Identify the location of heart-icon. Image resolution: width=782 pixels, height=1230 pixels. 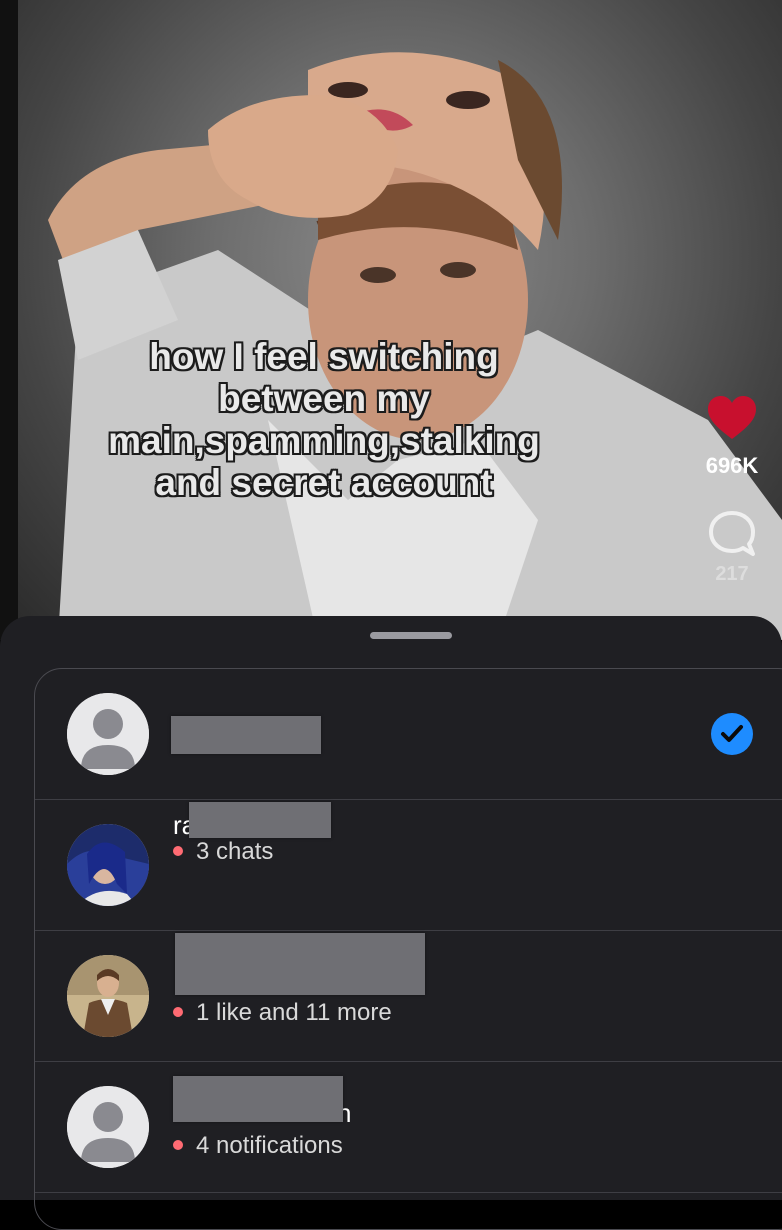
(732, 417).